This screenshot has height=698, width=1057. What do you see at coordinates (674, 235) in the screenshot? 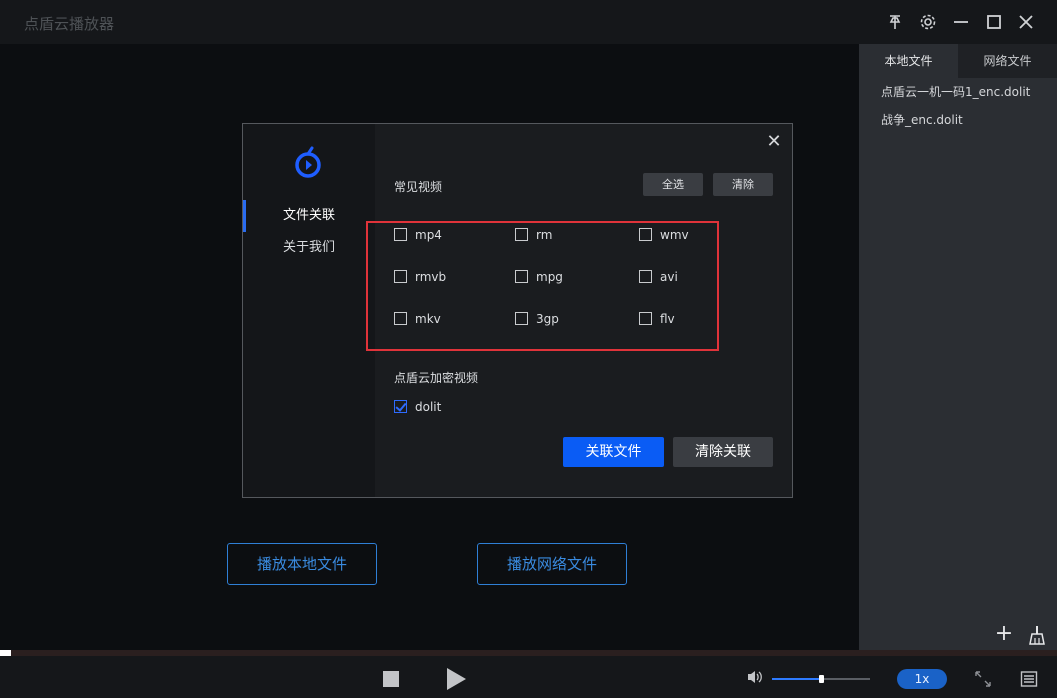
I see `checkbox-label: wmv` at bounding box center [674, 235].